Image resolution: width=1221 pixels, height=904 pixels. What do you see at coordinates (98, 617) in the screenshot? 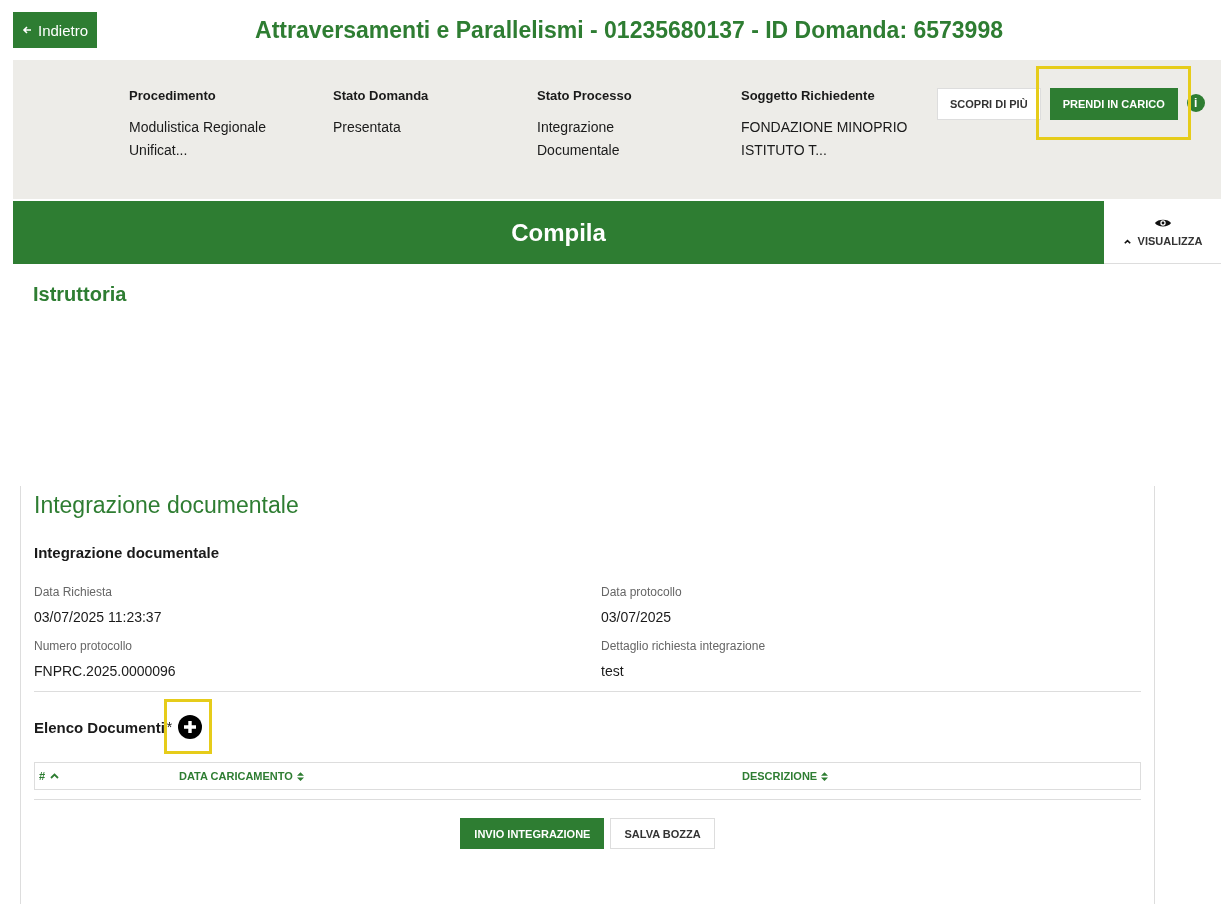
I see `field-value: 03/07/2025 11:23:37` at bounding box center [98, 617].